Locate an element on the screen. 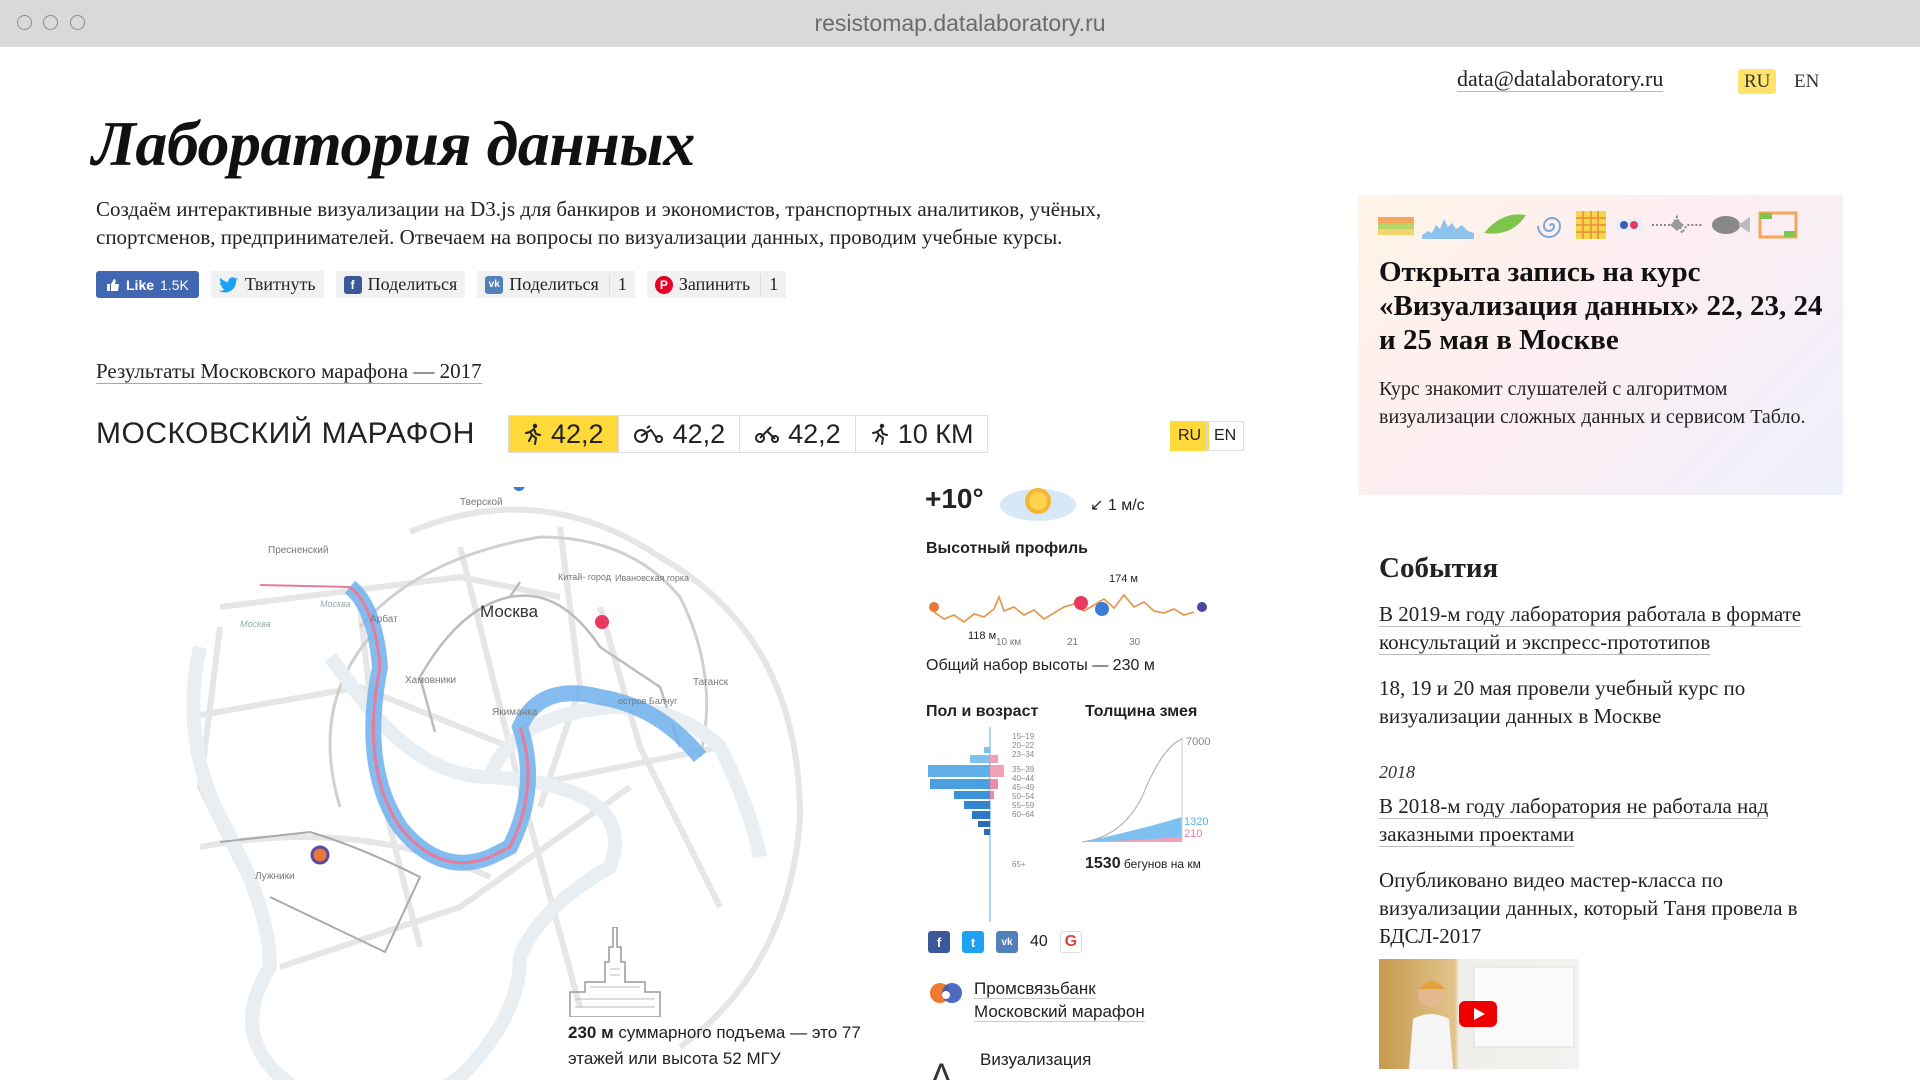 The image size is (1920, 1080). snake-thickness-title: Толщина змея is located at coordinates (1141, 711).